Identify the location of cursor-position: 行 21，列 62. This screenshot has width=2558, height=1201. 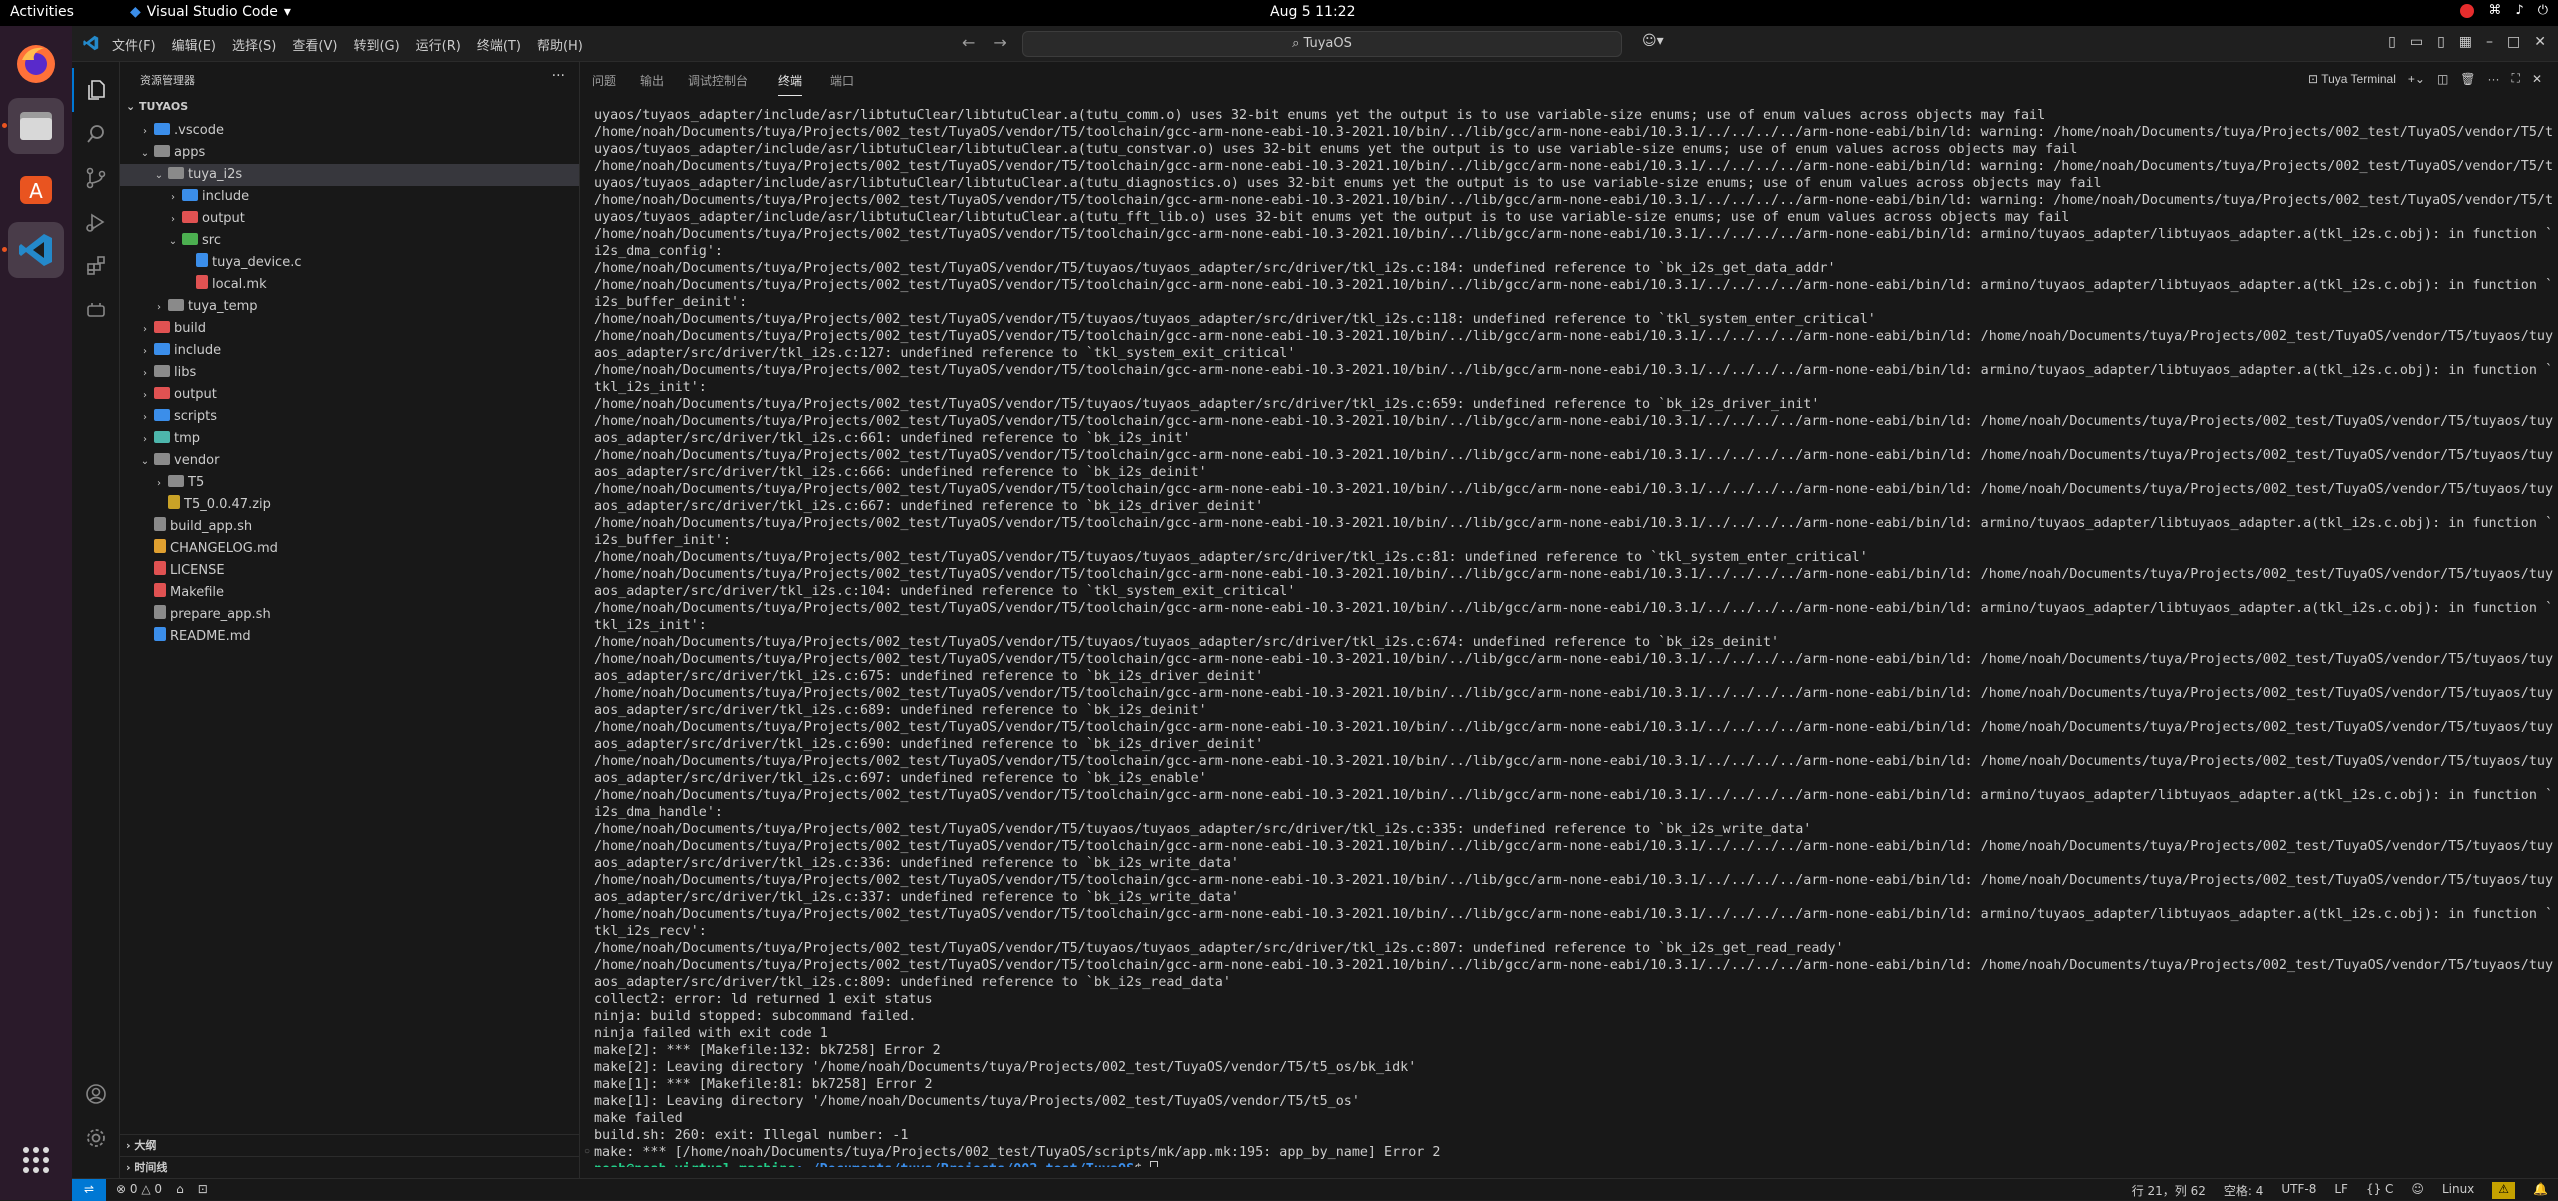
(2169, 1190).